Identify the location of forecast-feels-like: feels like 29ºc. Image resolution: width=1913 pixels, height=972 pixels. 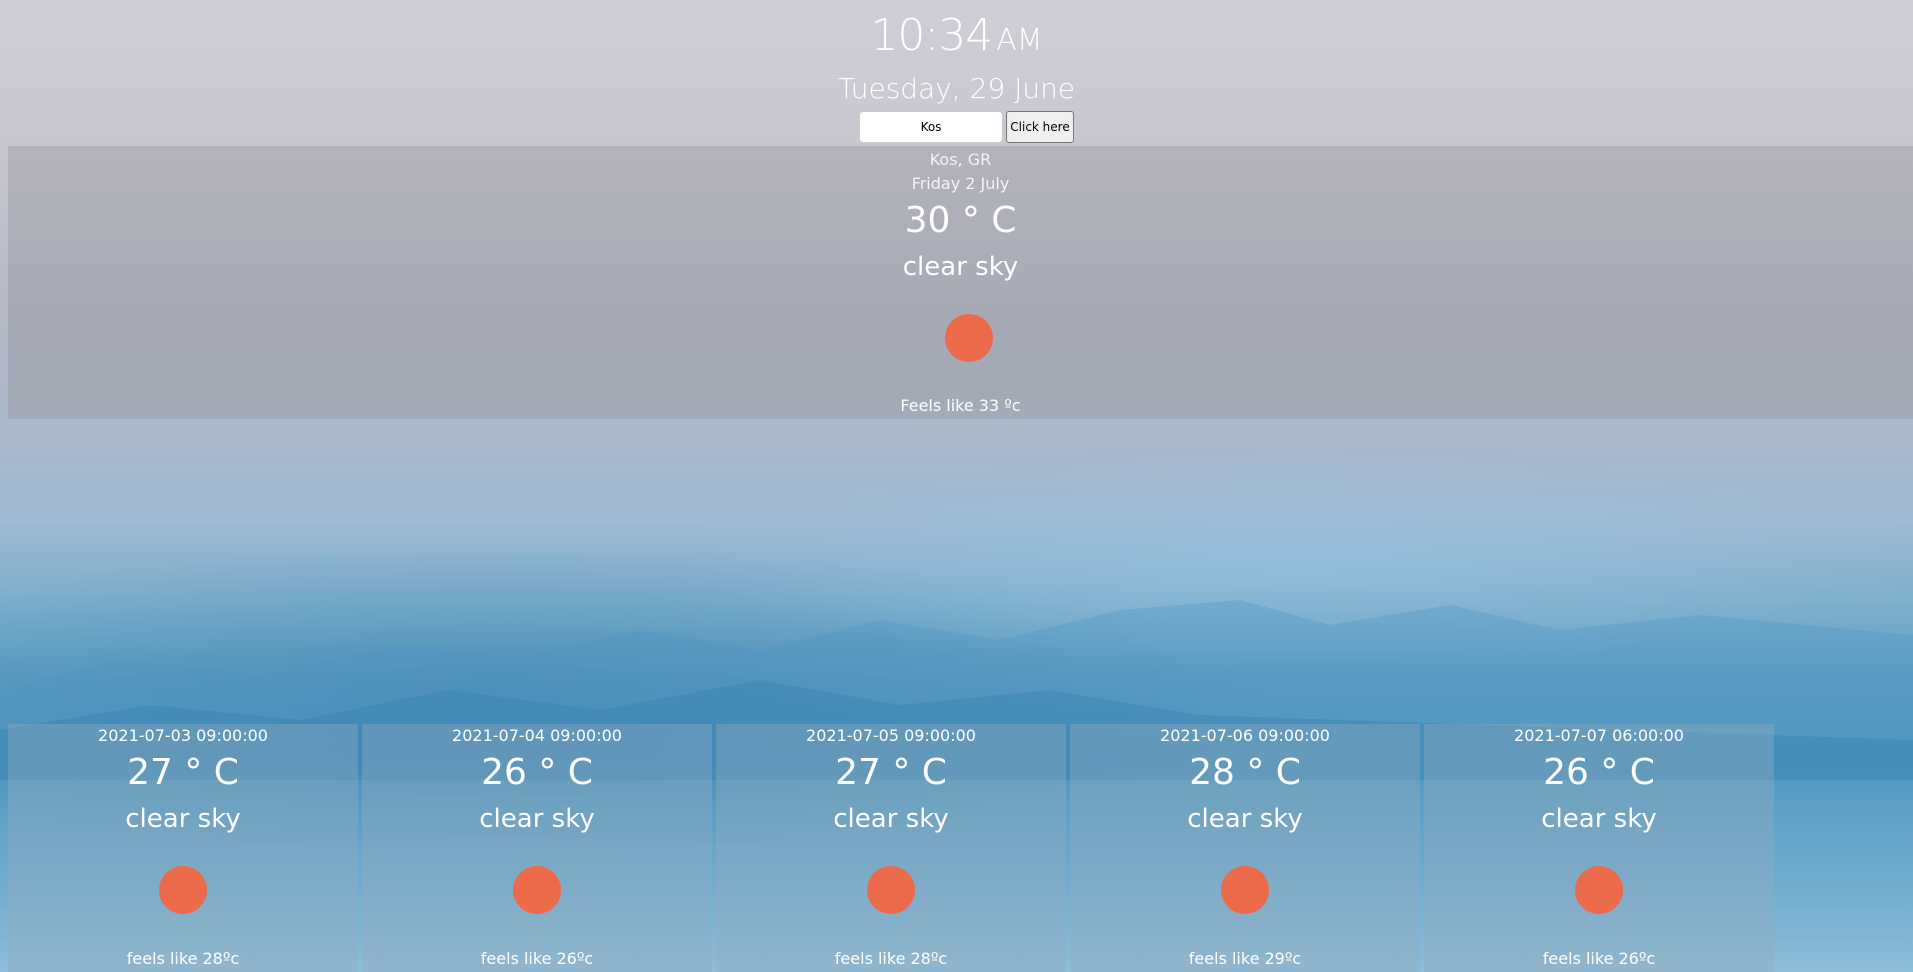
(1245, 958).